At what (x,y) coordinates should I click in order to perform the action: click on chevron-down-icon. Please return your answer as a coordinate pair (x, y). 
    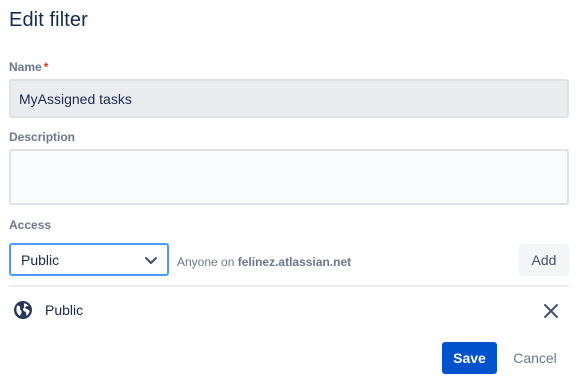
    Looking at the image, I should click on (151, 260).